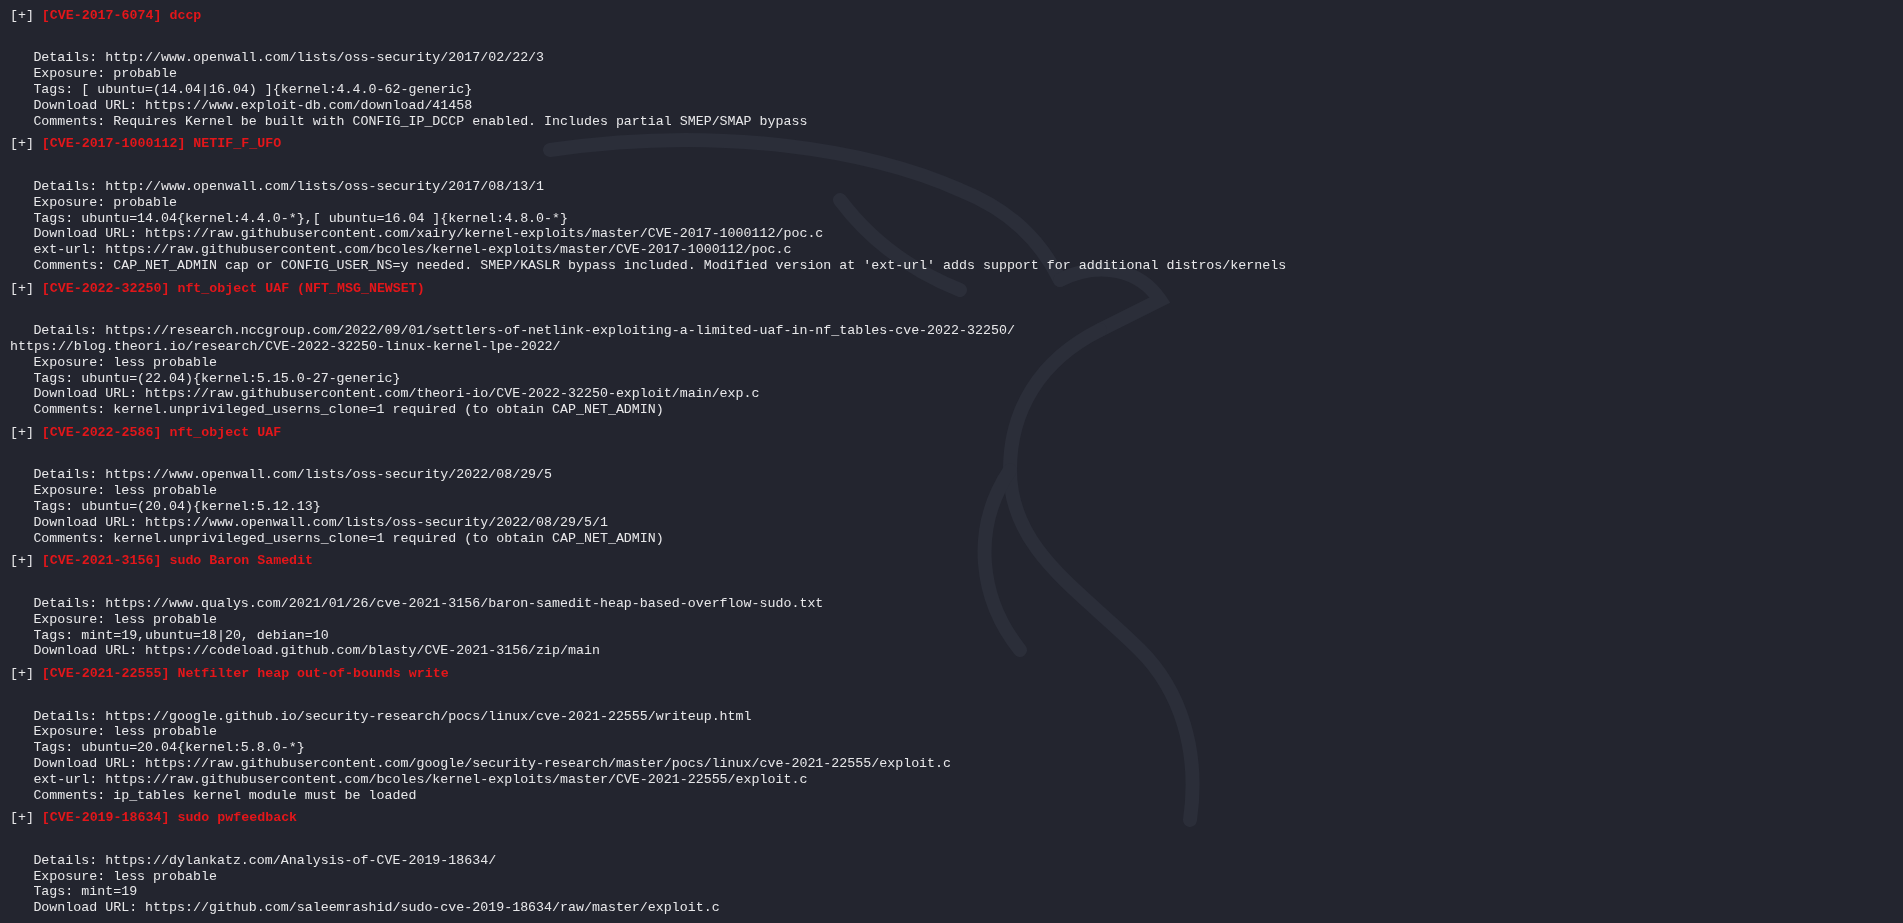  Describe the element at coordinates (216, 378) in the screenshot. I see `output-line: Tags: ubuntu=(22.04){kernel:5.15.0-27-generic}` at that location.